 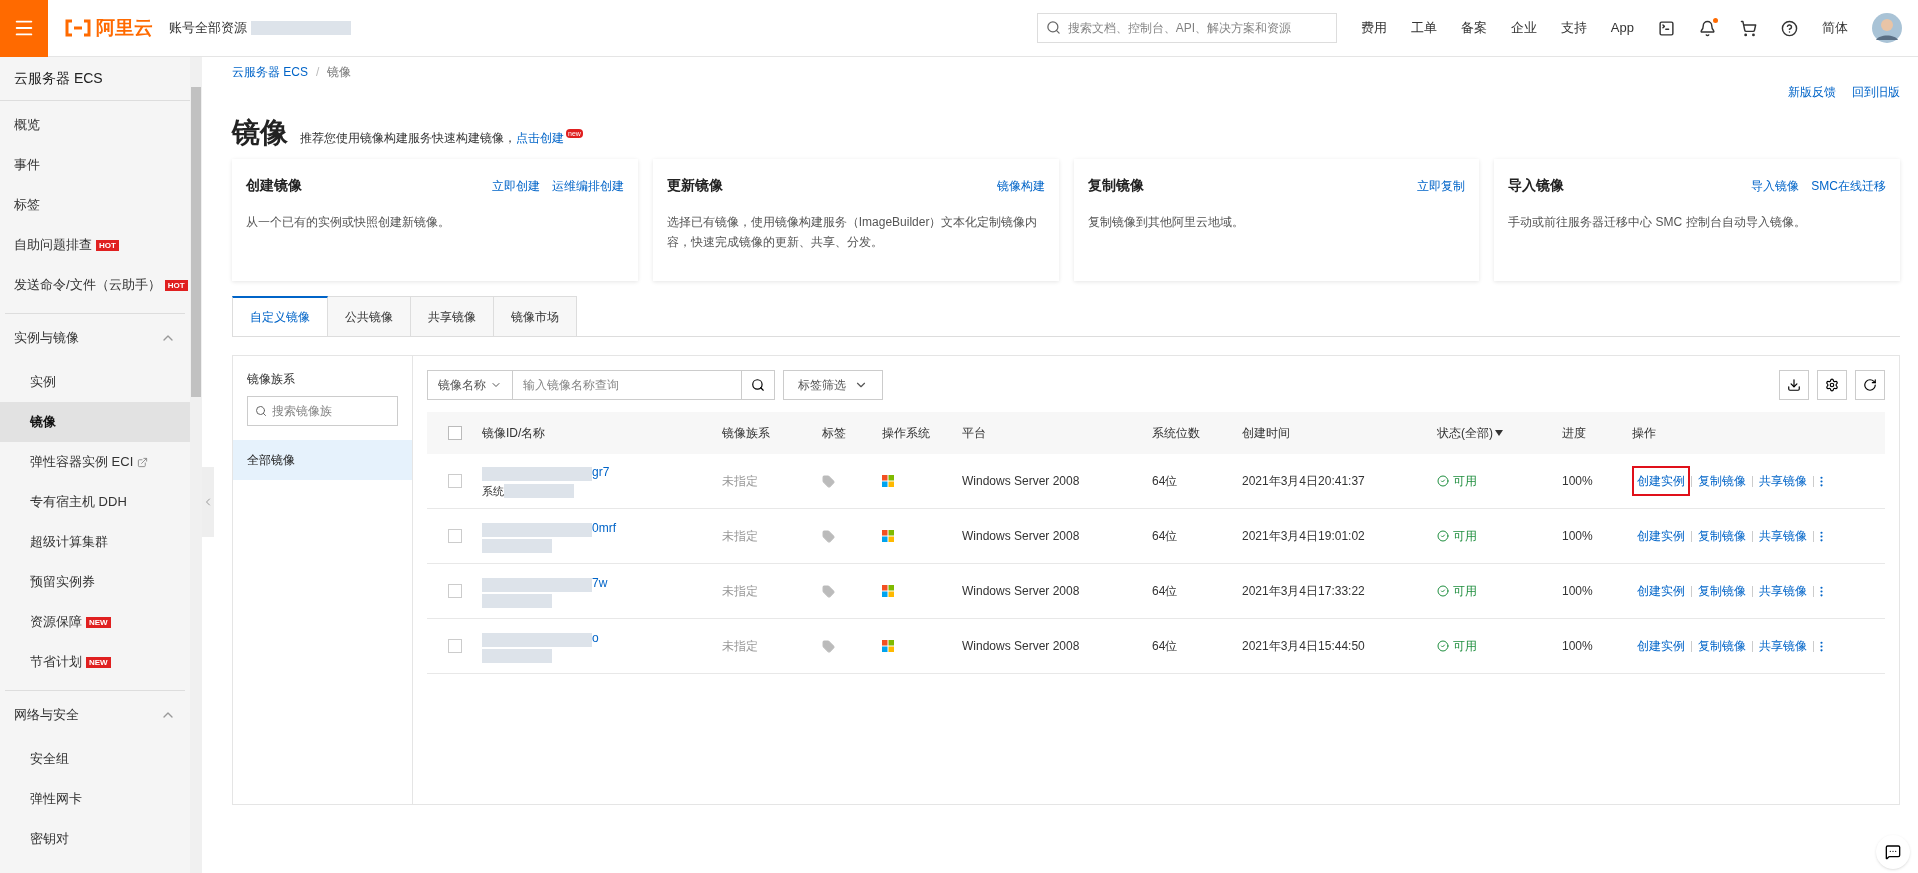 What do you see at coordinates (452, 316) in the screenshot?
I see `tab: 共享镜像` at bounding box center [452, 316].